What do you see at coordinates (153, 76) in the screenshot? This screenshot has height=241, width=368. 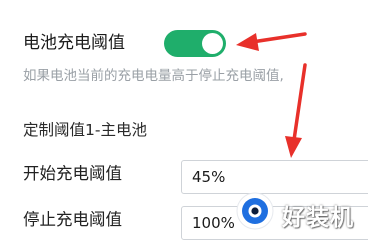 I see `threshold-description: 如果电池当前的充电电量高于停止充电阈值,` at bounding box center [153, 76].